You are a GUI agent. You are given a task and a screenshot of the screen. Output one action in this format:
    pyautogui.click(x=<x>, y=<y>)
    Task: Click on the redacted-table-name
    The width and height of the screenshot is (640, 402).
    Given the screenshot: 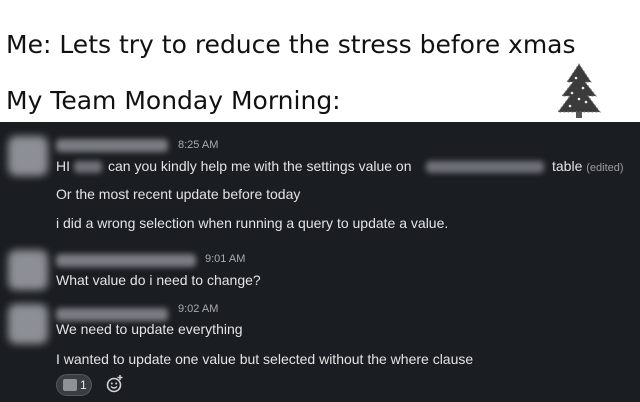 What is the action you would take?
    pyautogui.click(x=485, y=167)
    